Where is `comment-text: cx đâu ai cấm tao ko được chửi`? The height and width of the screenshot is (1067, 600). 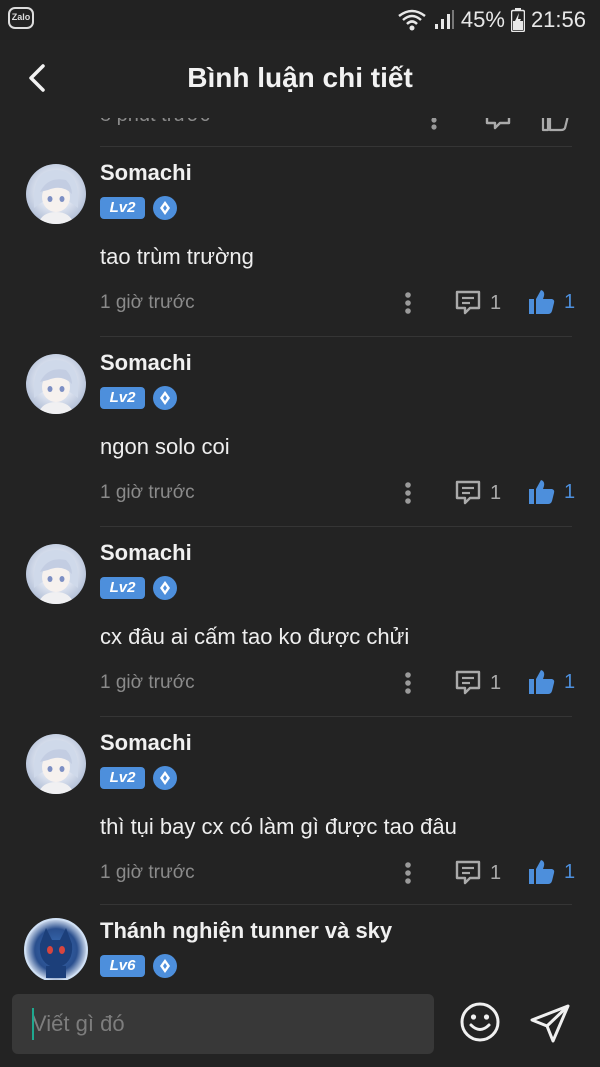
comment-text: cx đâu ai cấm tao ko được chửi is located at coordinates (255, 636).